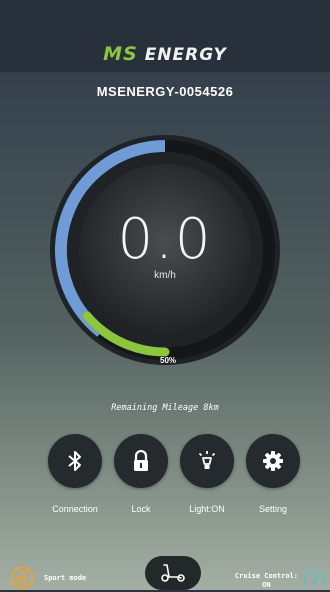 This screenshot has height=592, width=330. I want to click on speed-readout: 0.0 km/h, so click(165, 244).